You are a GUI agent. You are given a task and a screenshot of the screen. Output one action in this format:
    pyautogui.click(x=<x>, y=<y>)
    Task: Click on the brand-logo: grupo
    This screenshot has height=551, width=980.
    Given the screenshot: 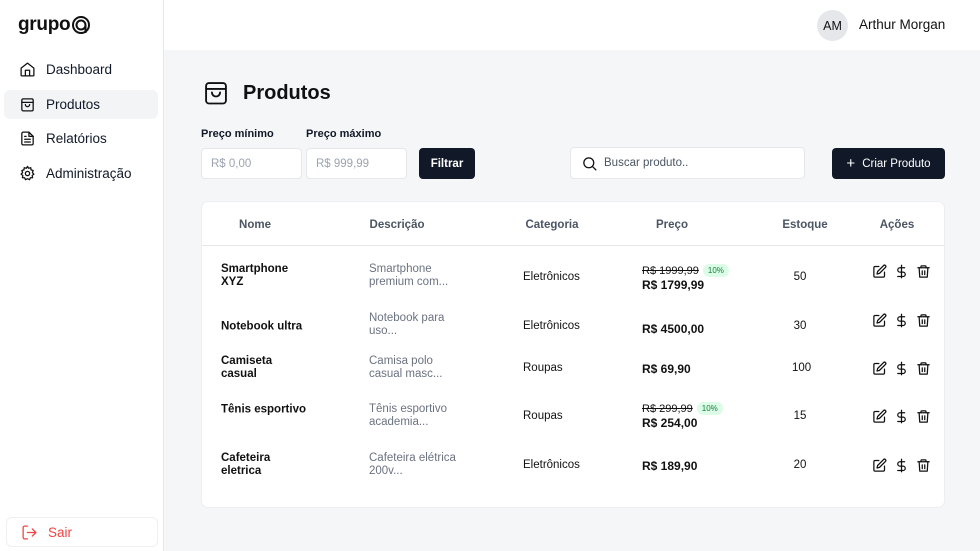 What is the action you would take?
    pyautogui.click(x=54, y=25)
    